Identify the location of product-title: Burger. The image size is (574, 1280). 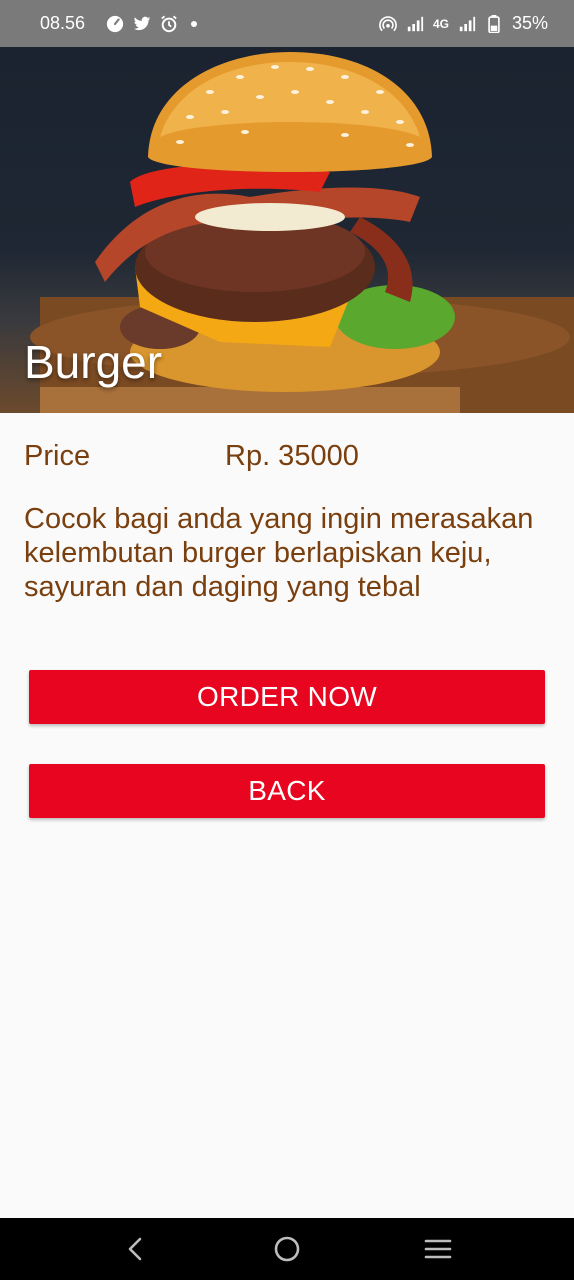
(93, 362).